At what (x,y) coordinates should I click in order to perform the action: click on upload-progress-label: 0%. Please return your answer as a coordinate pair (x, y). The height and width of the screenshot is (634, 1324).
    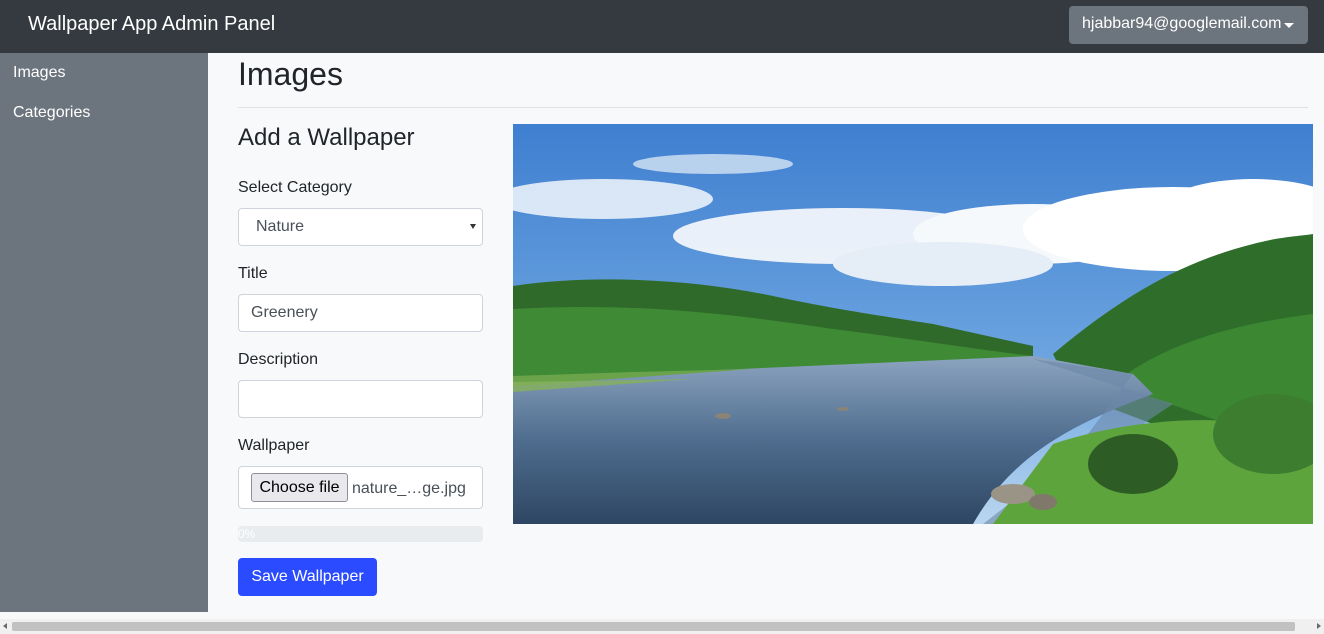
    Looking at the image, I should click on (247, 534).